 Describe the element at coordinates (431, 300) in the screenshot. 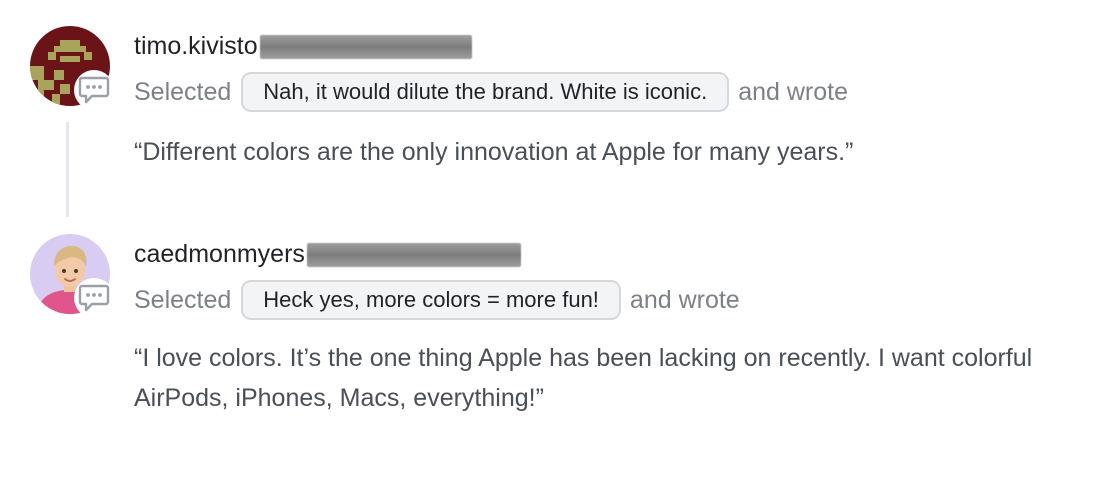

I see `selected-option-chip: Heck yes, more colors = more fun!` at that location.